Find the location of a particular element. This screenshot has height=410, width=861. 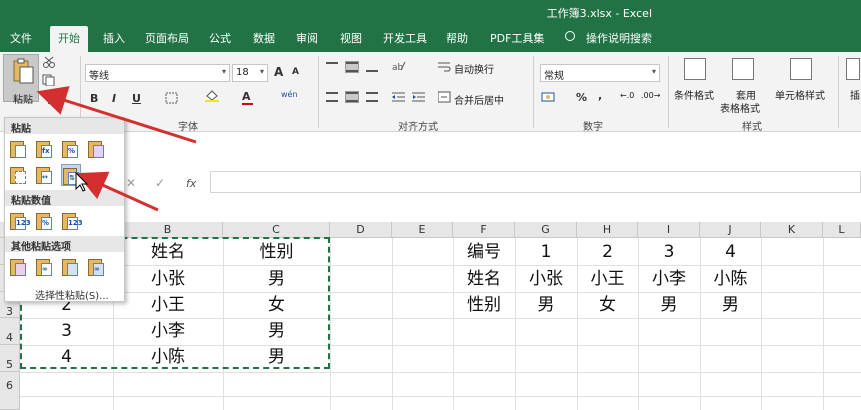

wrap-text-button: 自动换行 is located at coordinates (474, 68).